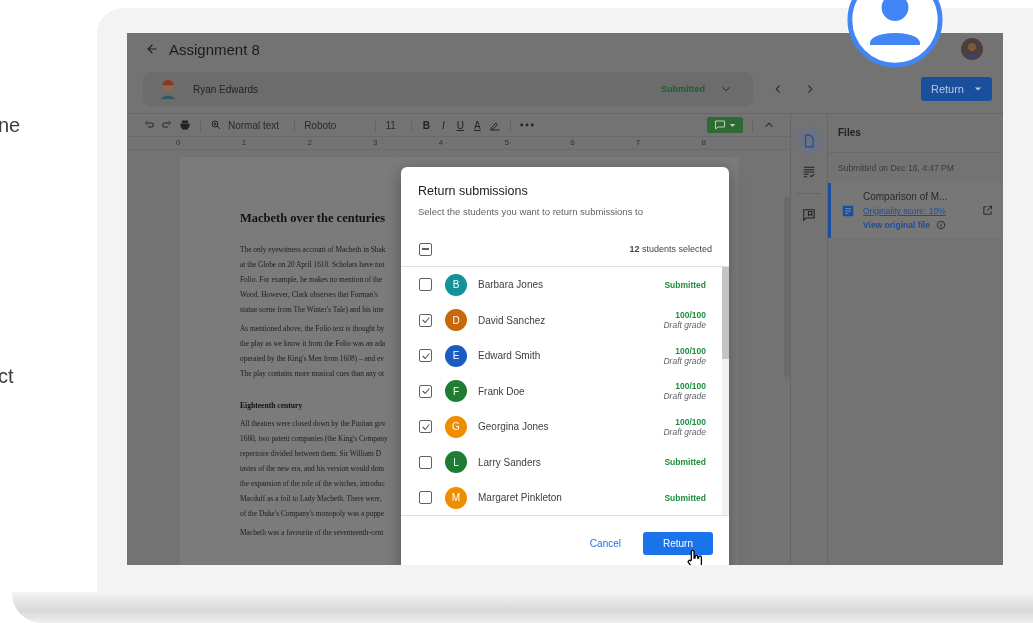  Describe the element at coordinates (477, 125) in the screenshot. I see `format-toggle: A` at that location.